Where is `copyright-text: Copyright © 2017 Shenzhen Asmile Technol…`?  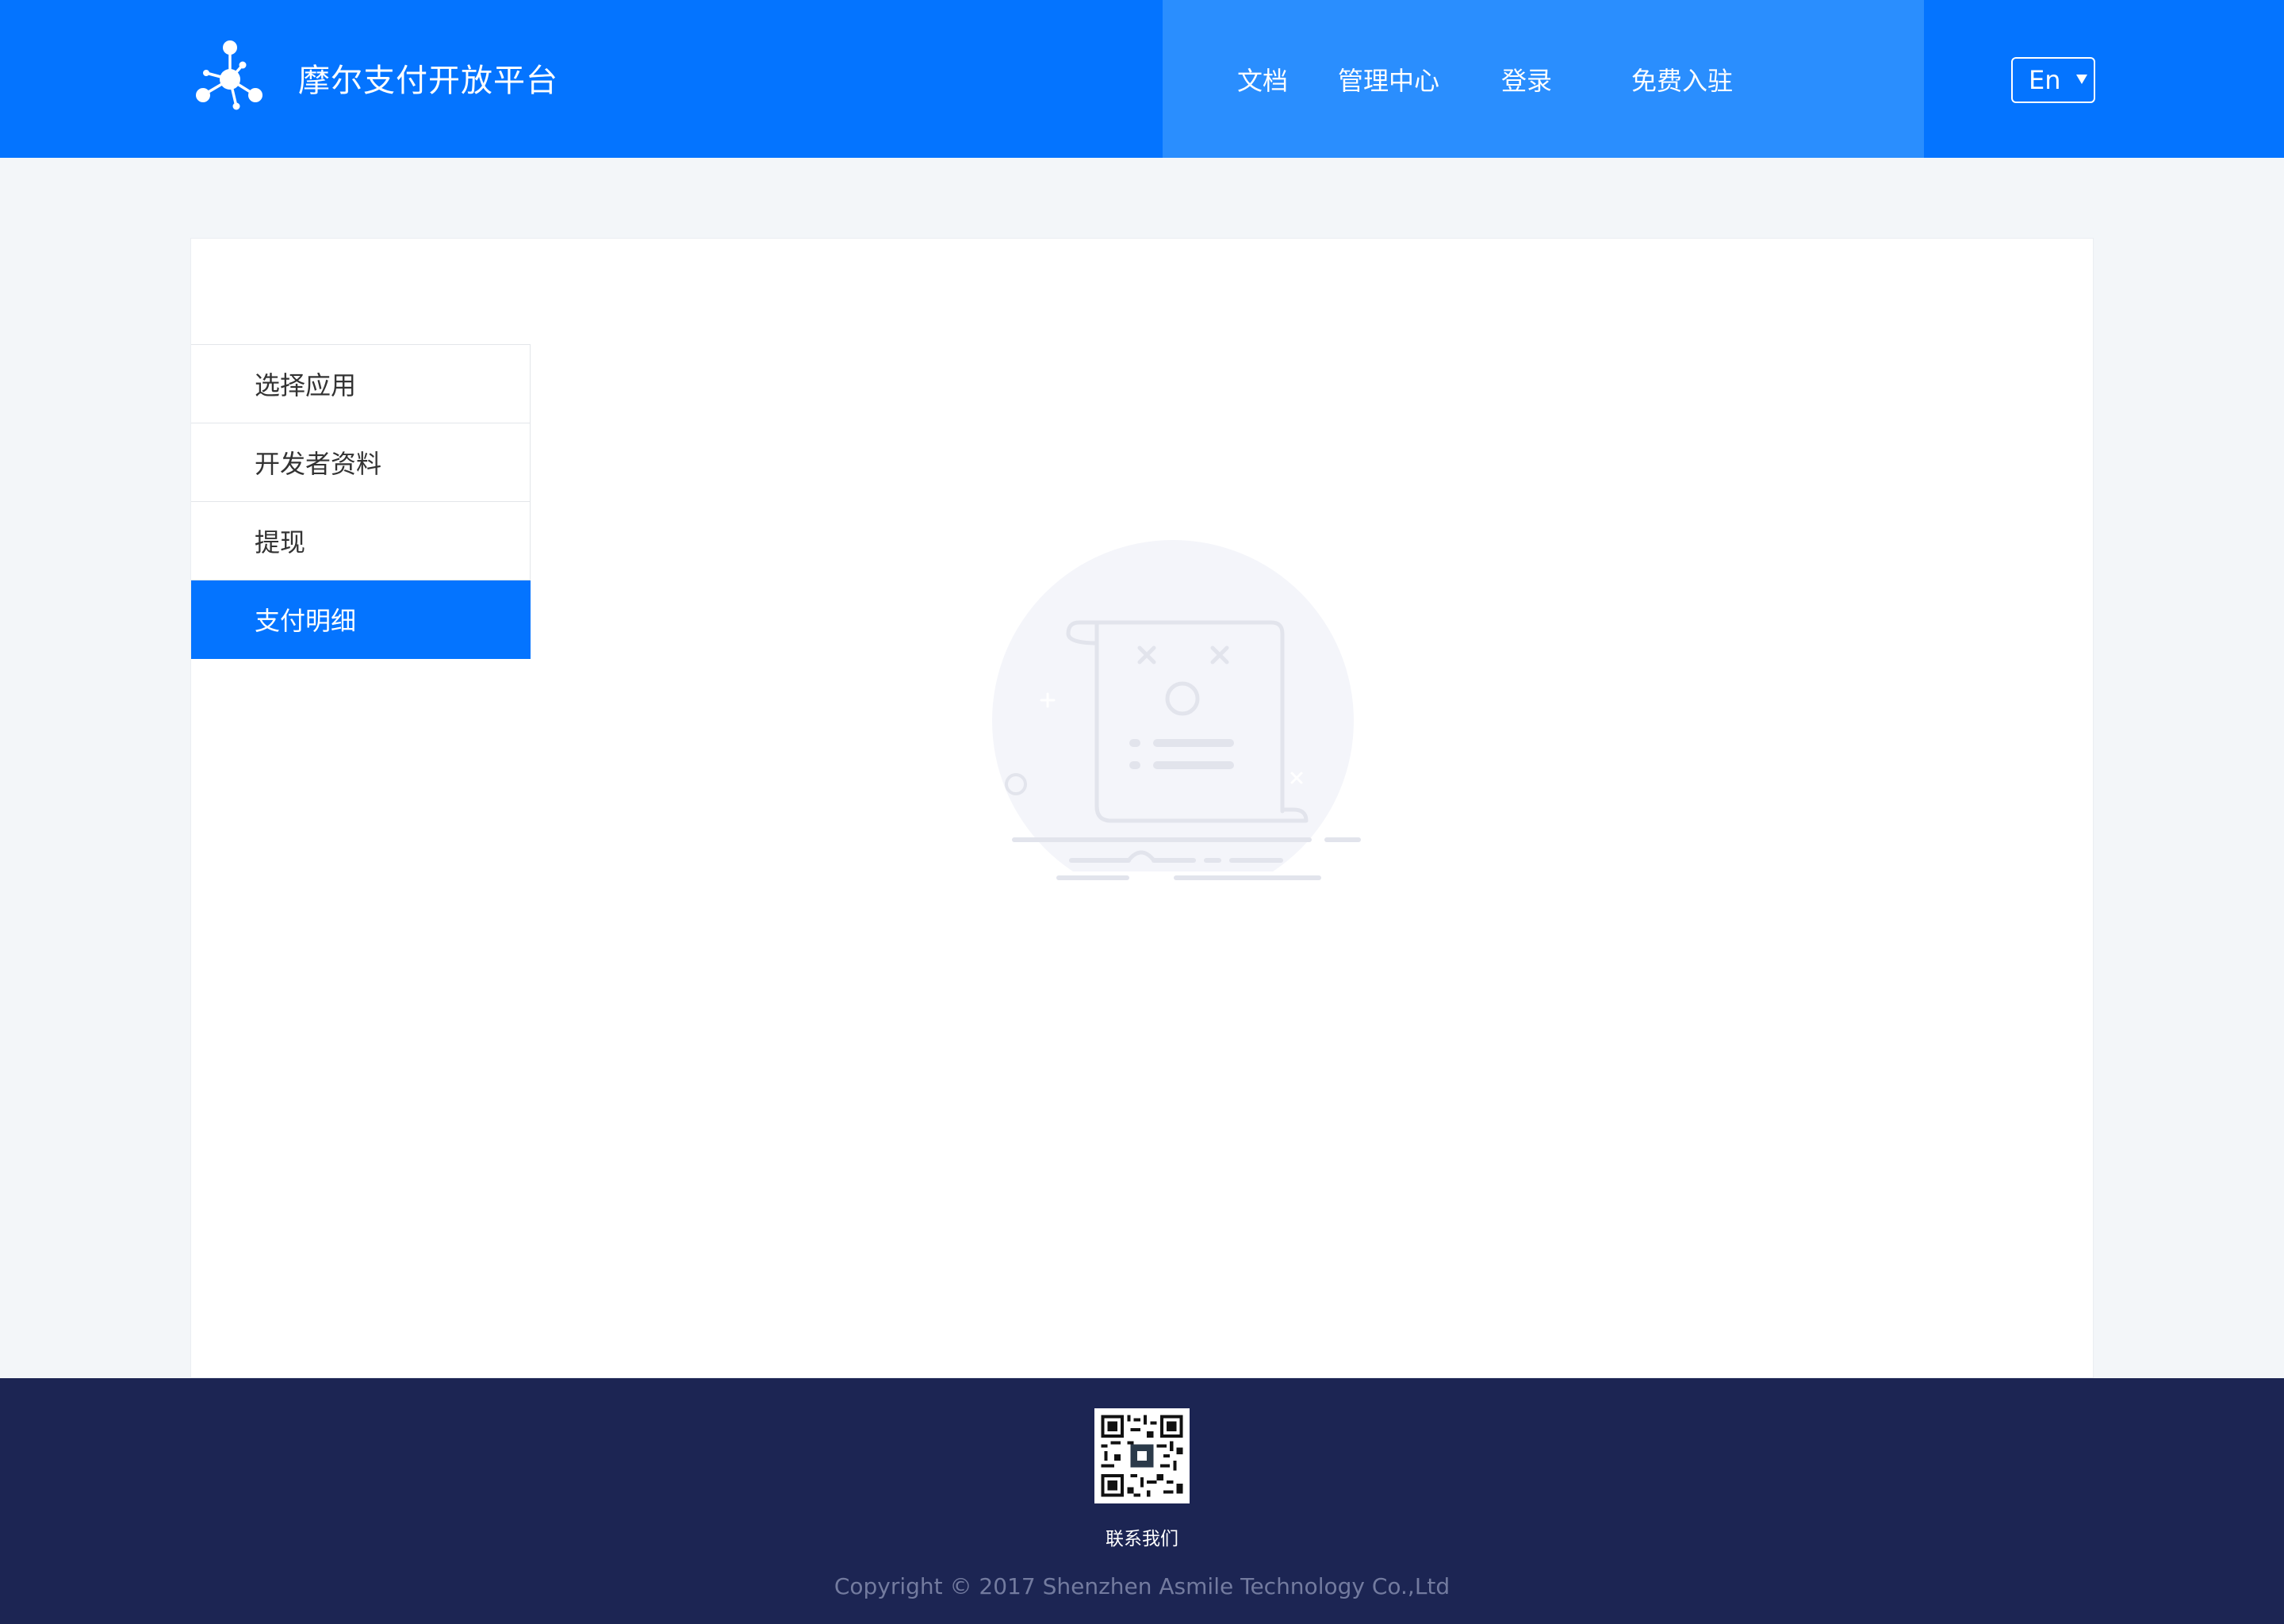
copyright-text: Copyright © 2017 Shenzhen Asmile Technol… is located at coordinates (1142, 1586).